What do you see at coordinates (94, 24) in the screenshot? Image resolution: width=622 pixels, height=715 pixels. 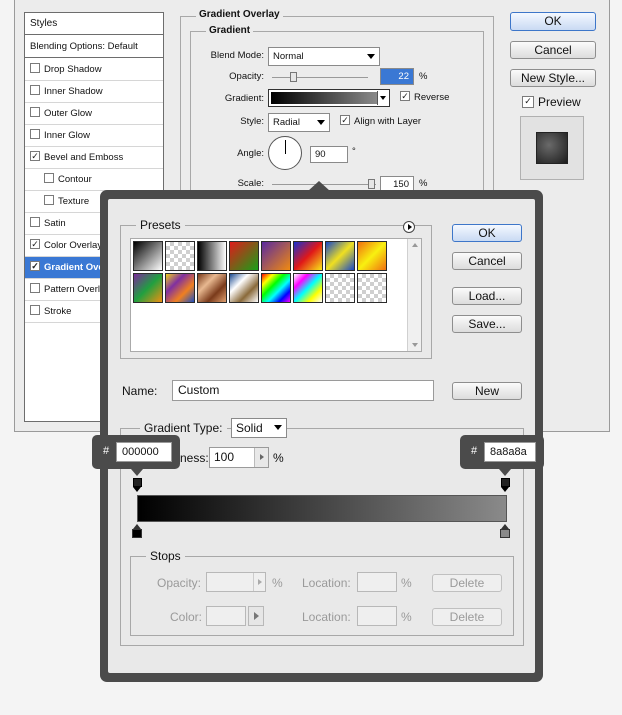 I see `styles-header: Styles` at bounding box center [94, 24].